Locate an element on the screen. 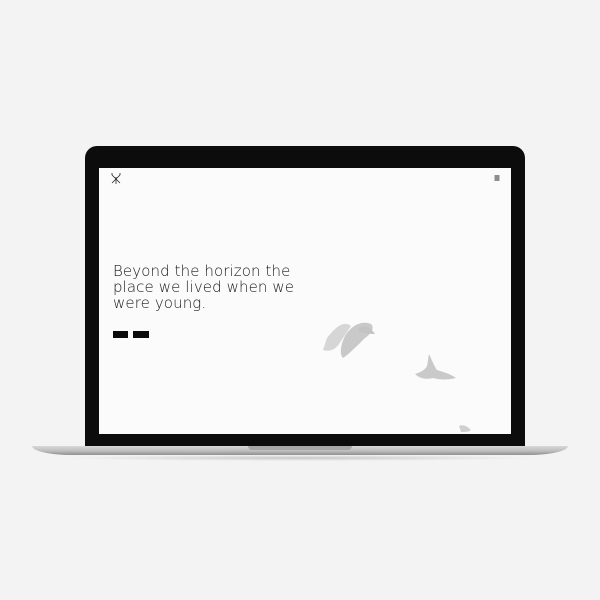  hero-secondary-button is located at coordinates (141, 334).